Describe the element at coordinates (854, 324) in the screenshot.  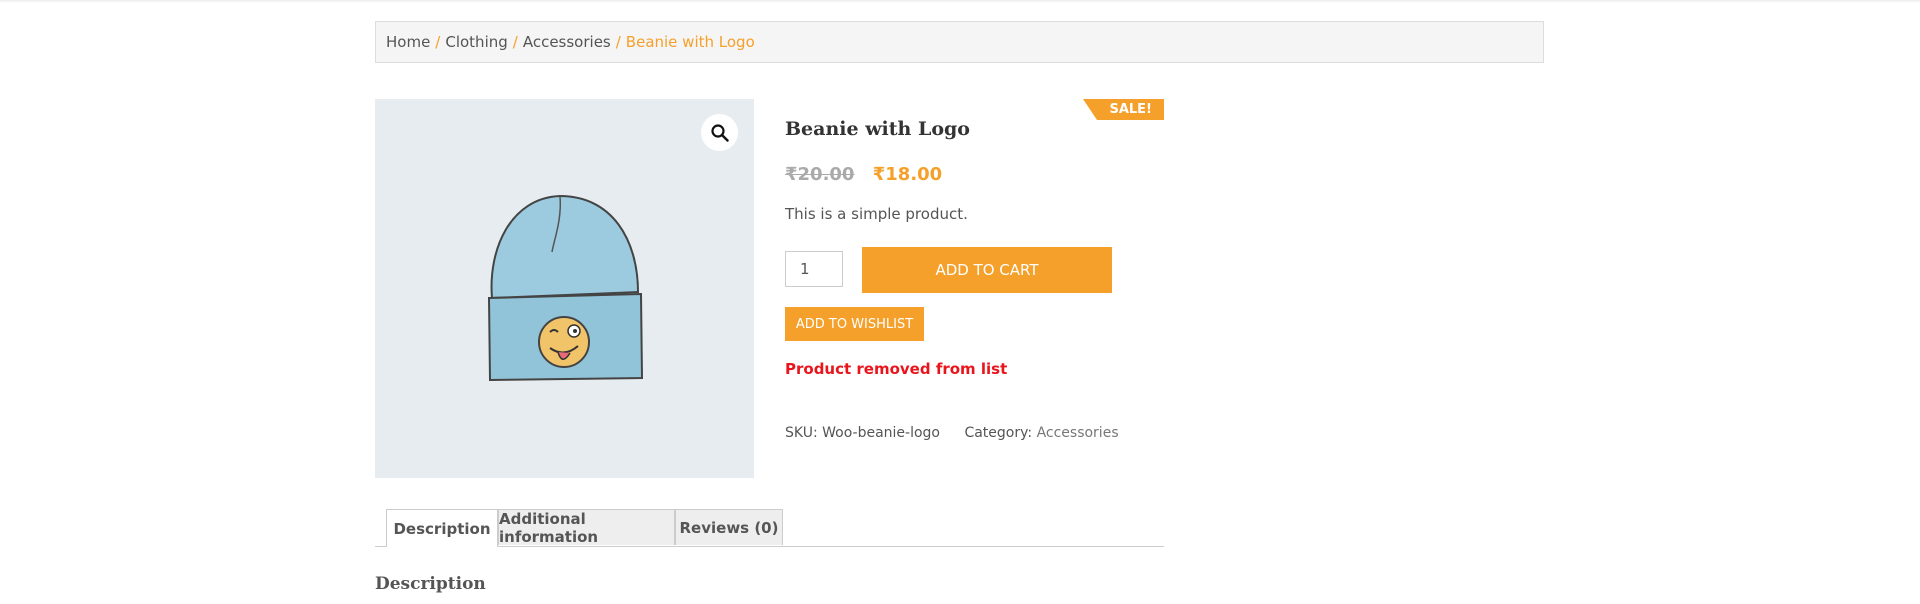
I see `add-to-wishlist-button: ADD TO WISHLIST` at that location.